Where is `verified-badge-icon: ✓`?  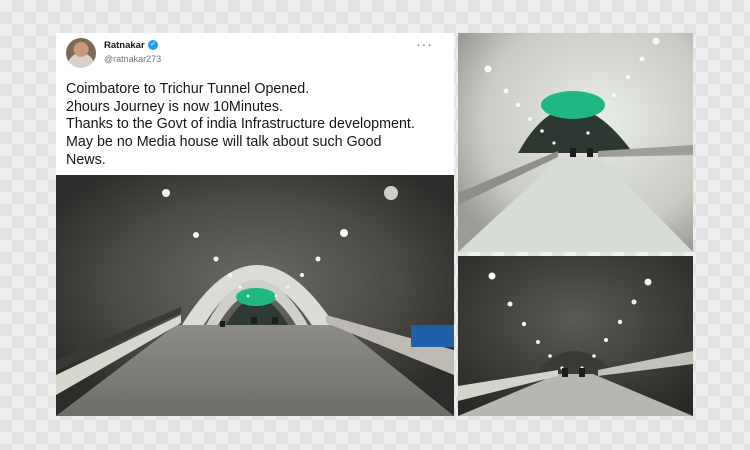 verified-badge-icon: ✓ is located at coordinates (153, 45).